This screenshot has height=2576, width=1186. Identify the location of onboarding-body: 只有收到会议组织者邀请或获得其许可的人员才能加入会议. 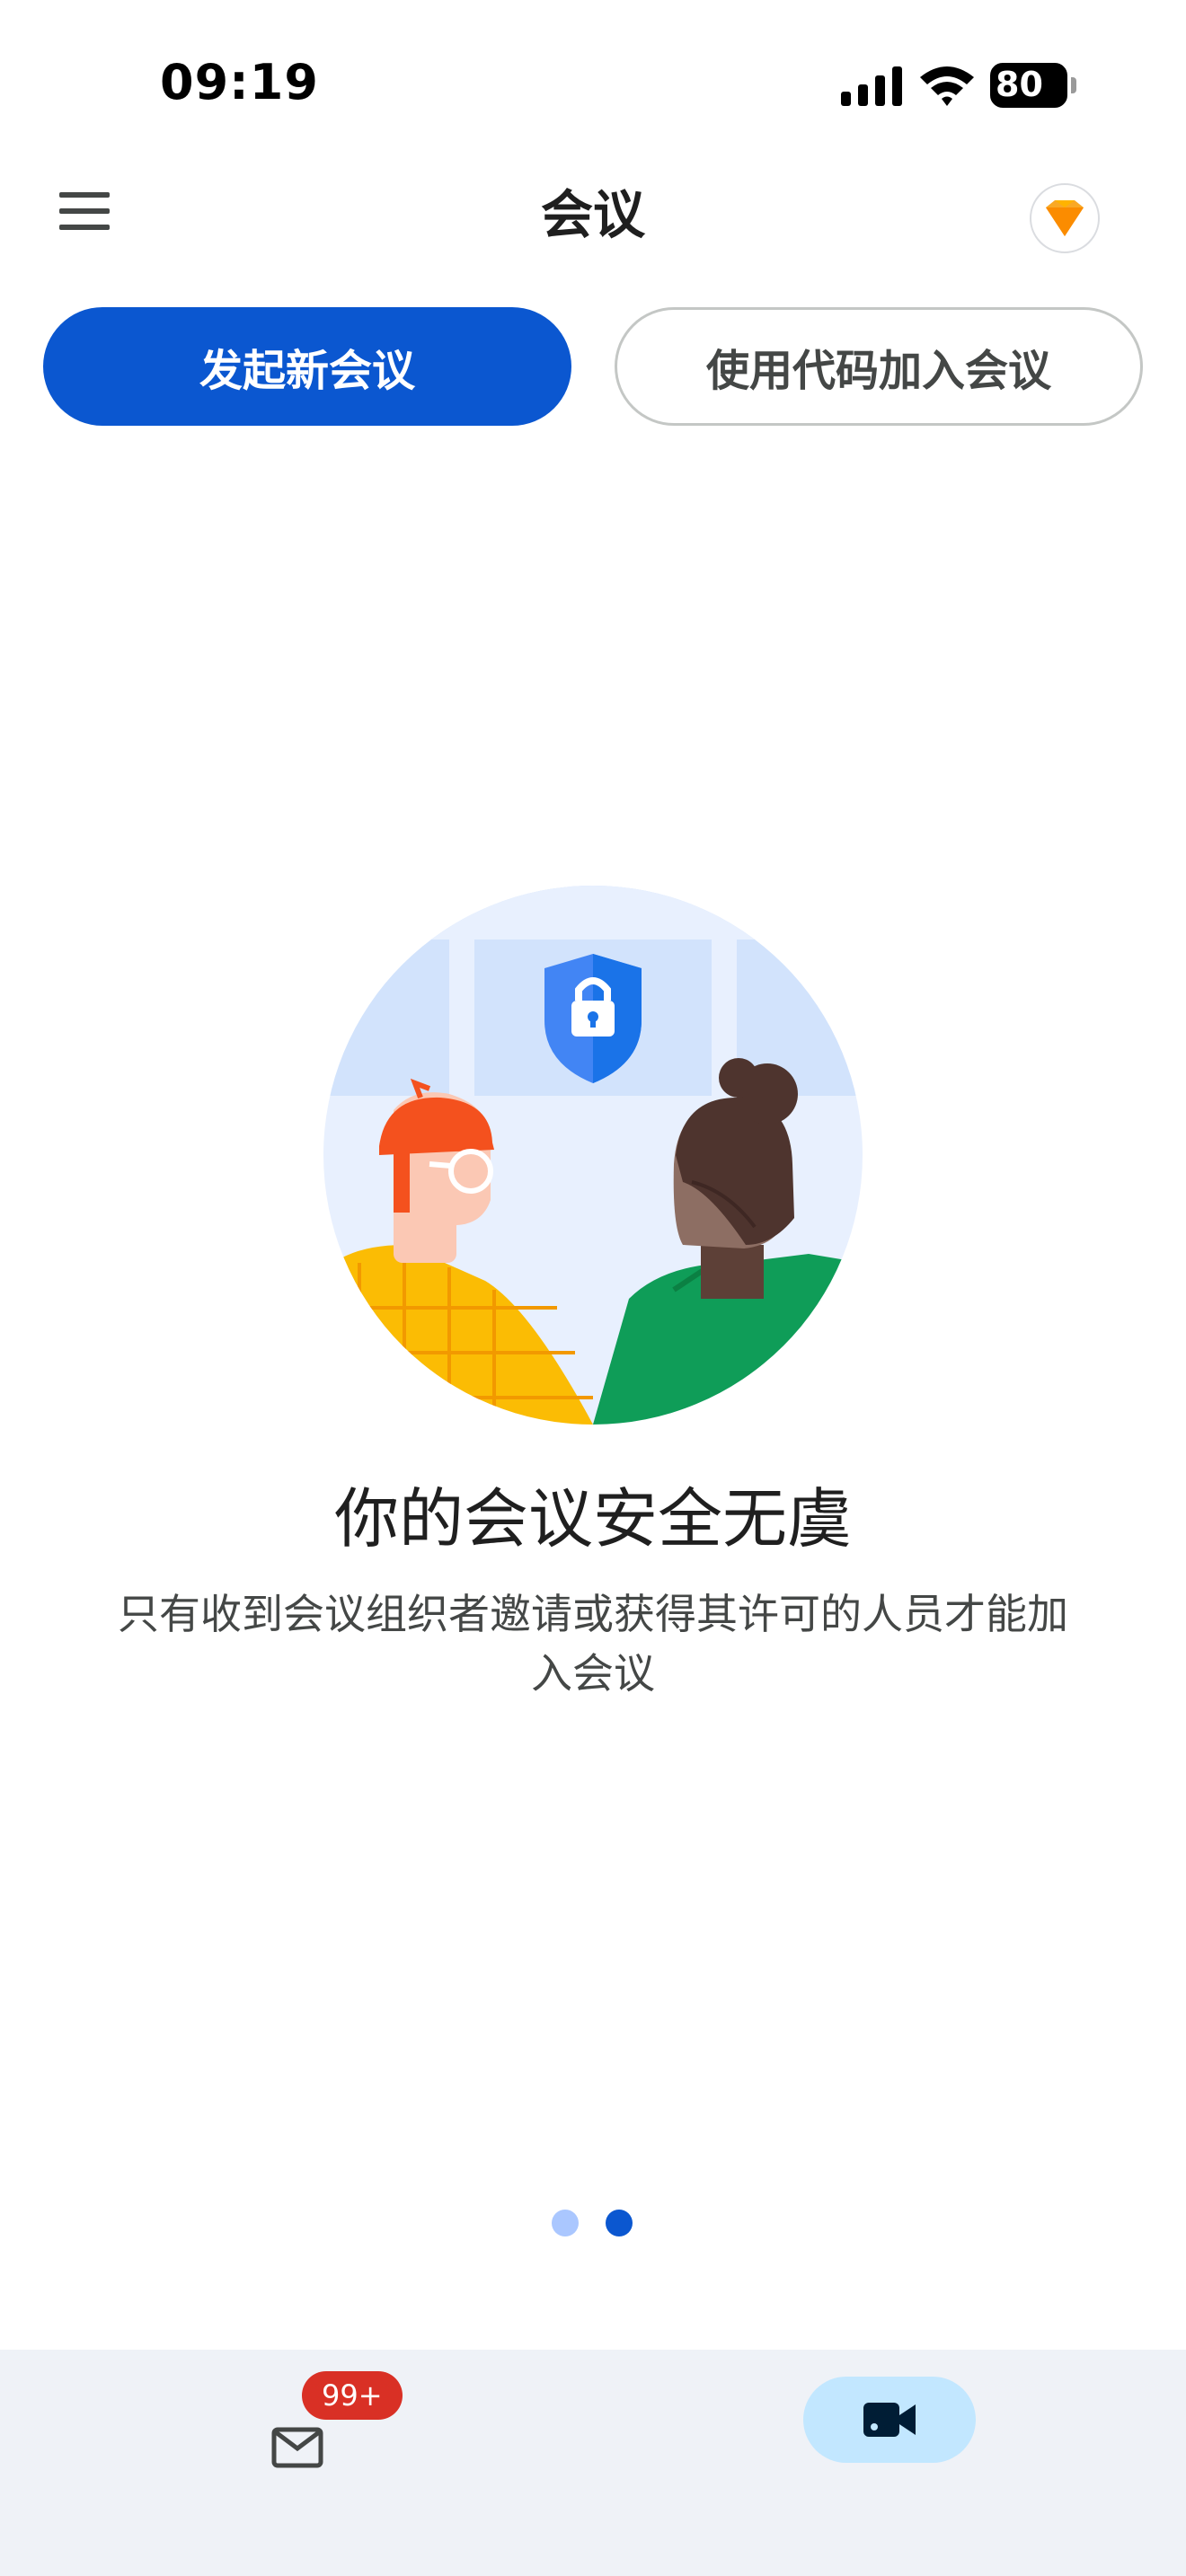
(593, 1644).